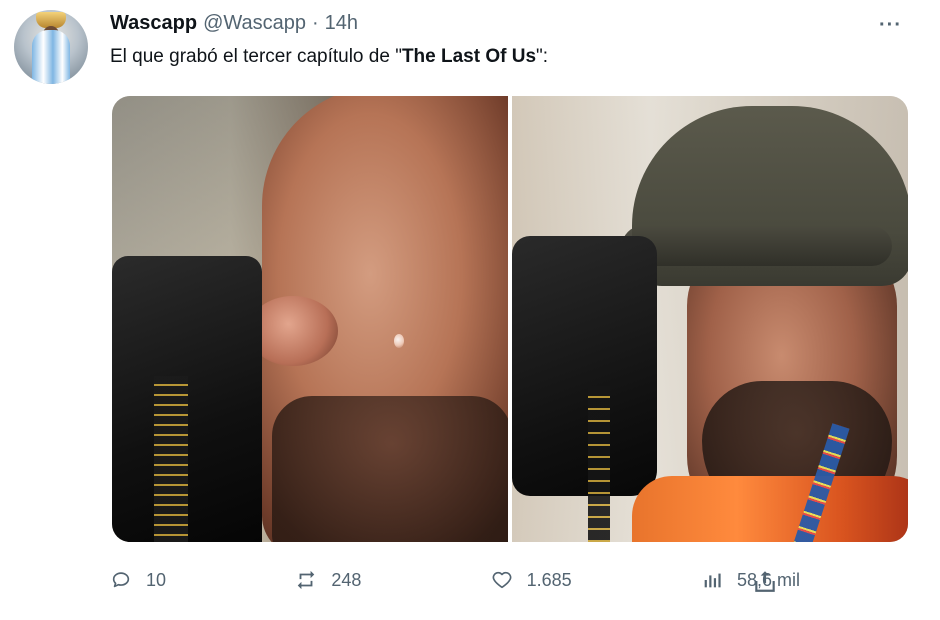 The height and width of the screenshot is (620, 940). I want to click on tweet-text-prefix: El que grabó el tercer capítulo de, so click(253, 56).